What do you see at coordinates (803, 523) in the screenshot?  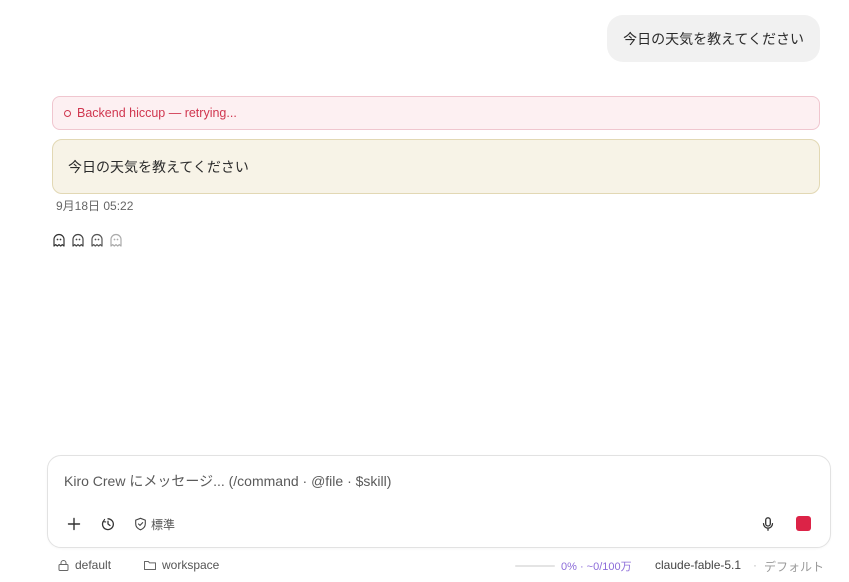 I see `stop-button` at bounding box center [803, 523].